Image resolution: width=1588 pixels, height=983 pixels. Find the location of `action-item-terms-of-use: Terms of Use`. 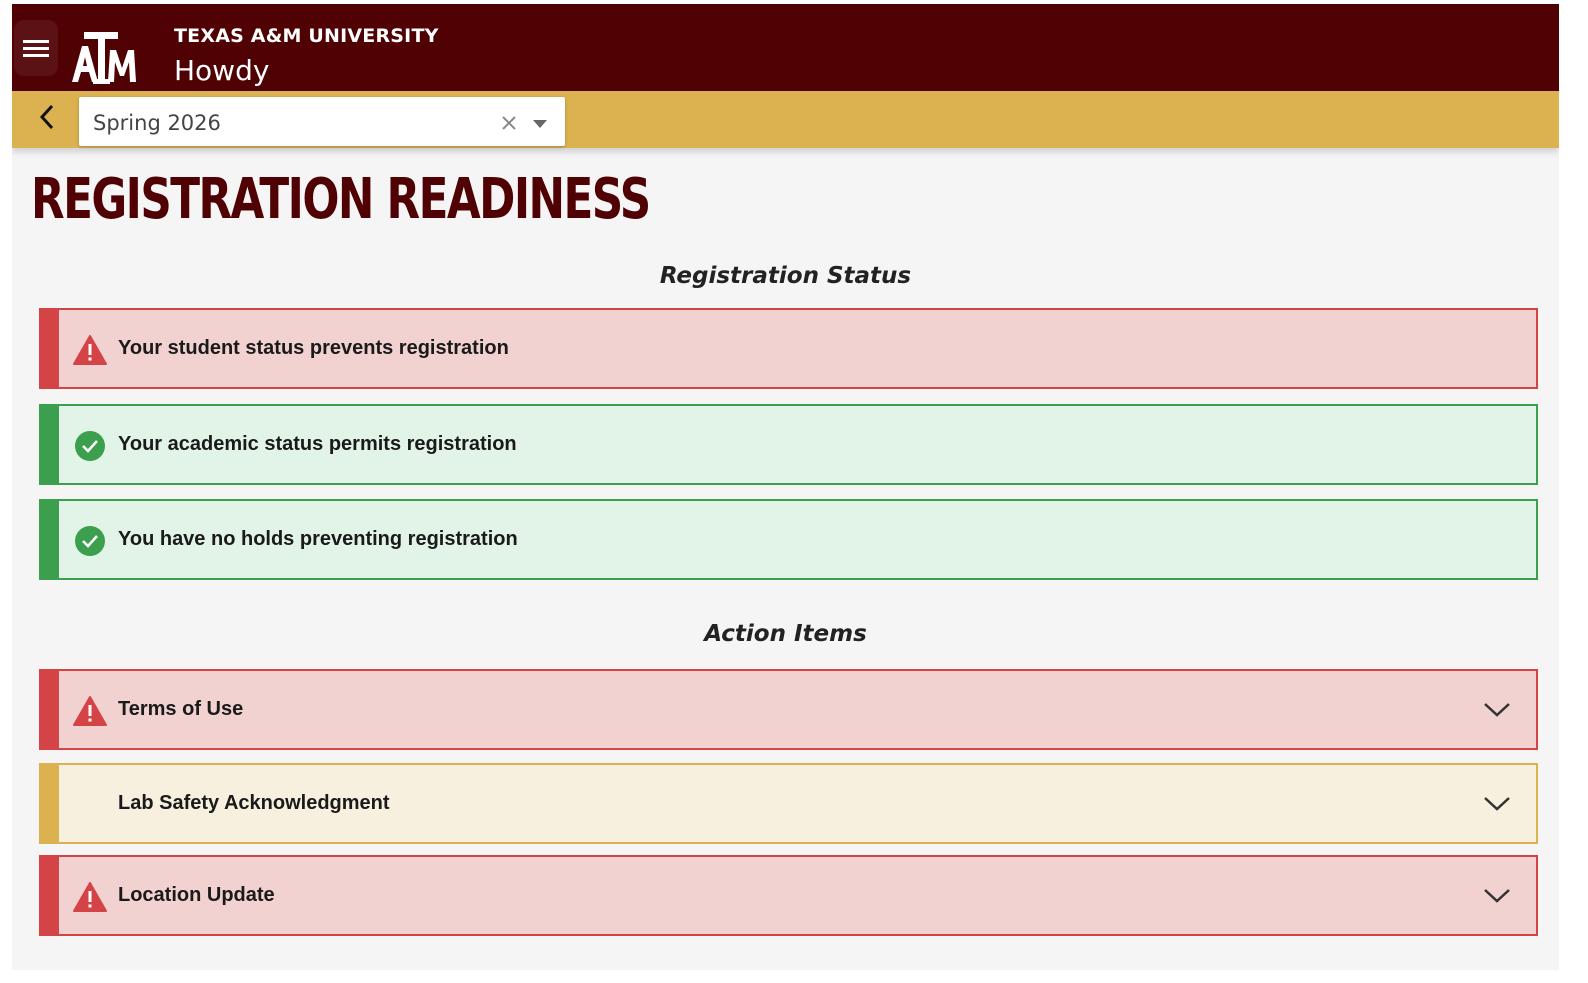

action-item-terms-of-use: Terms of Use is located at coordinates (788, 709).